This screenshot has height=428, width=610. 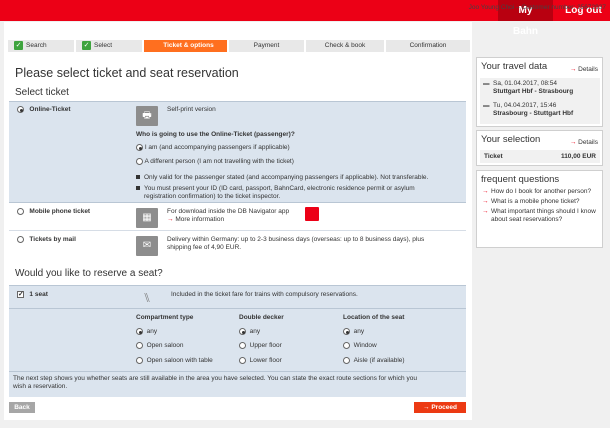 I want to click on step-select: ✓ Select, so click(x=109, y=46).